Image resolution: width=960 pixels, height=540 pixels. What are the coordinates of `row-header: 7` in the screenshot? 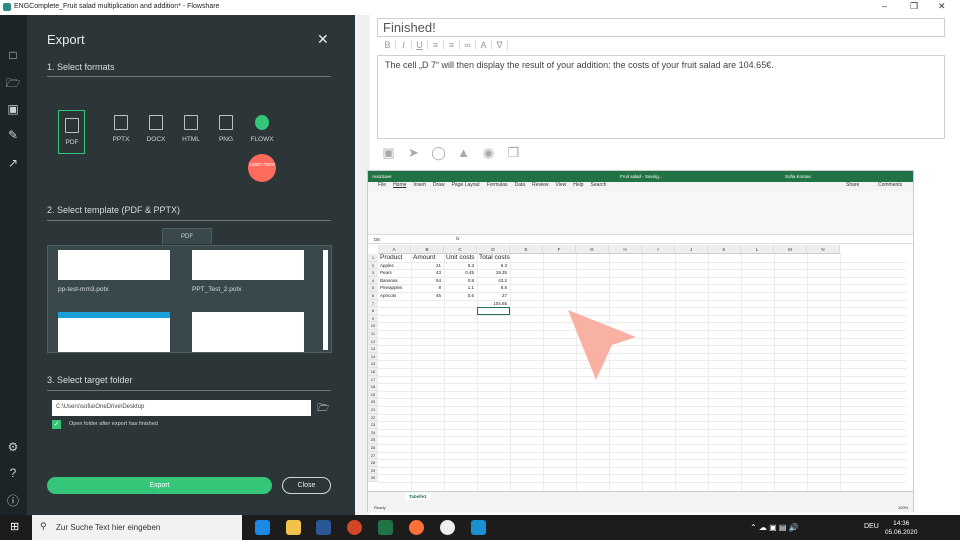 It's located at (373, 303).